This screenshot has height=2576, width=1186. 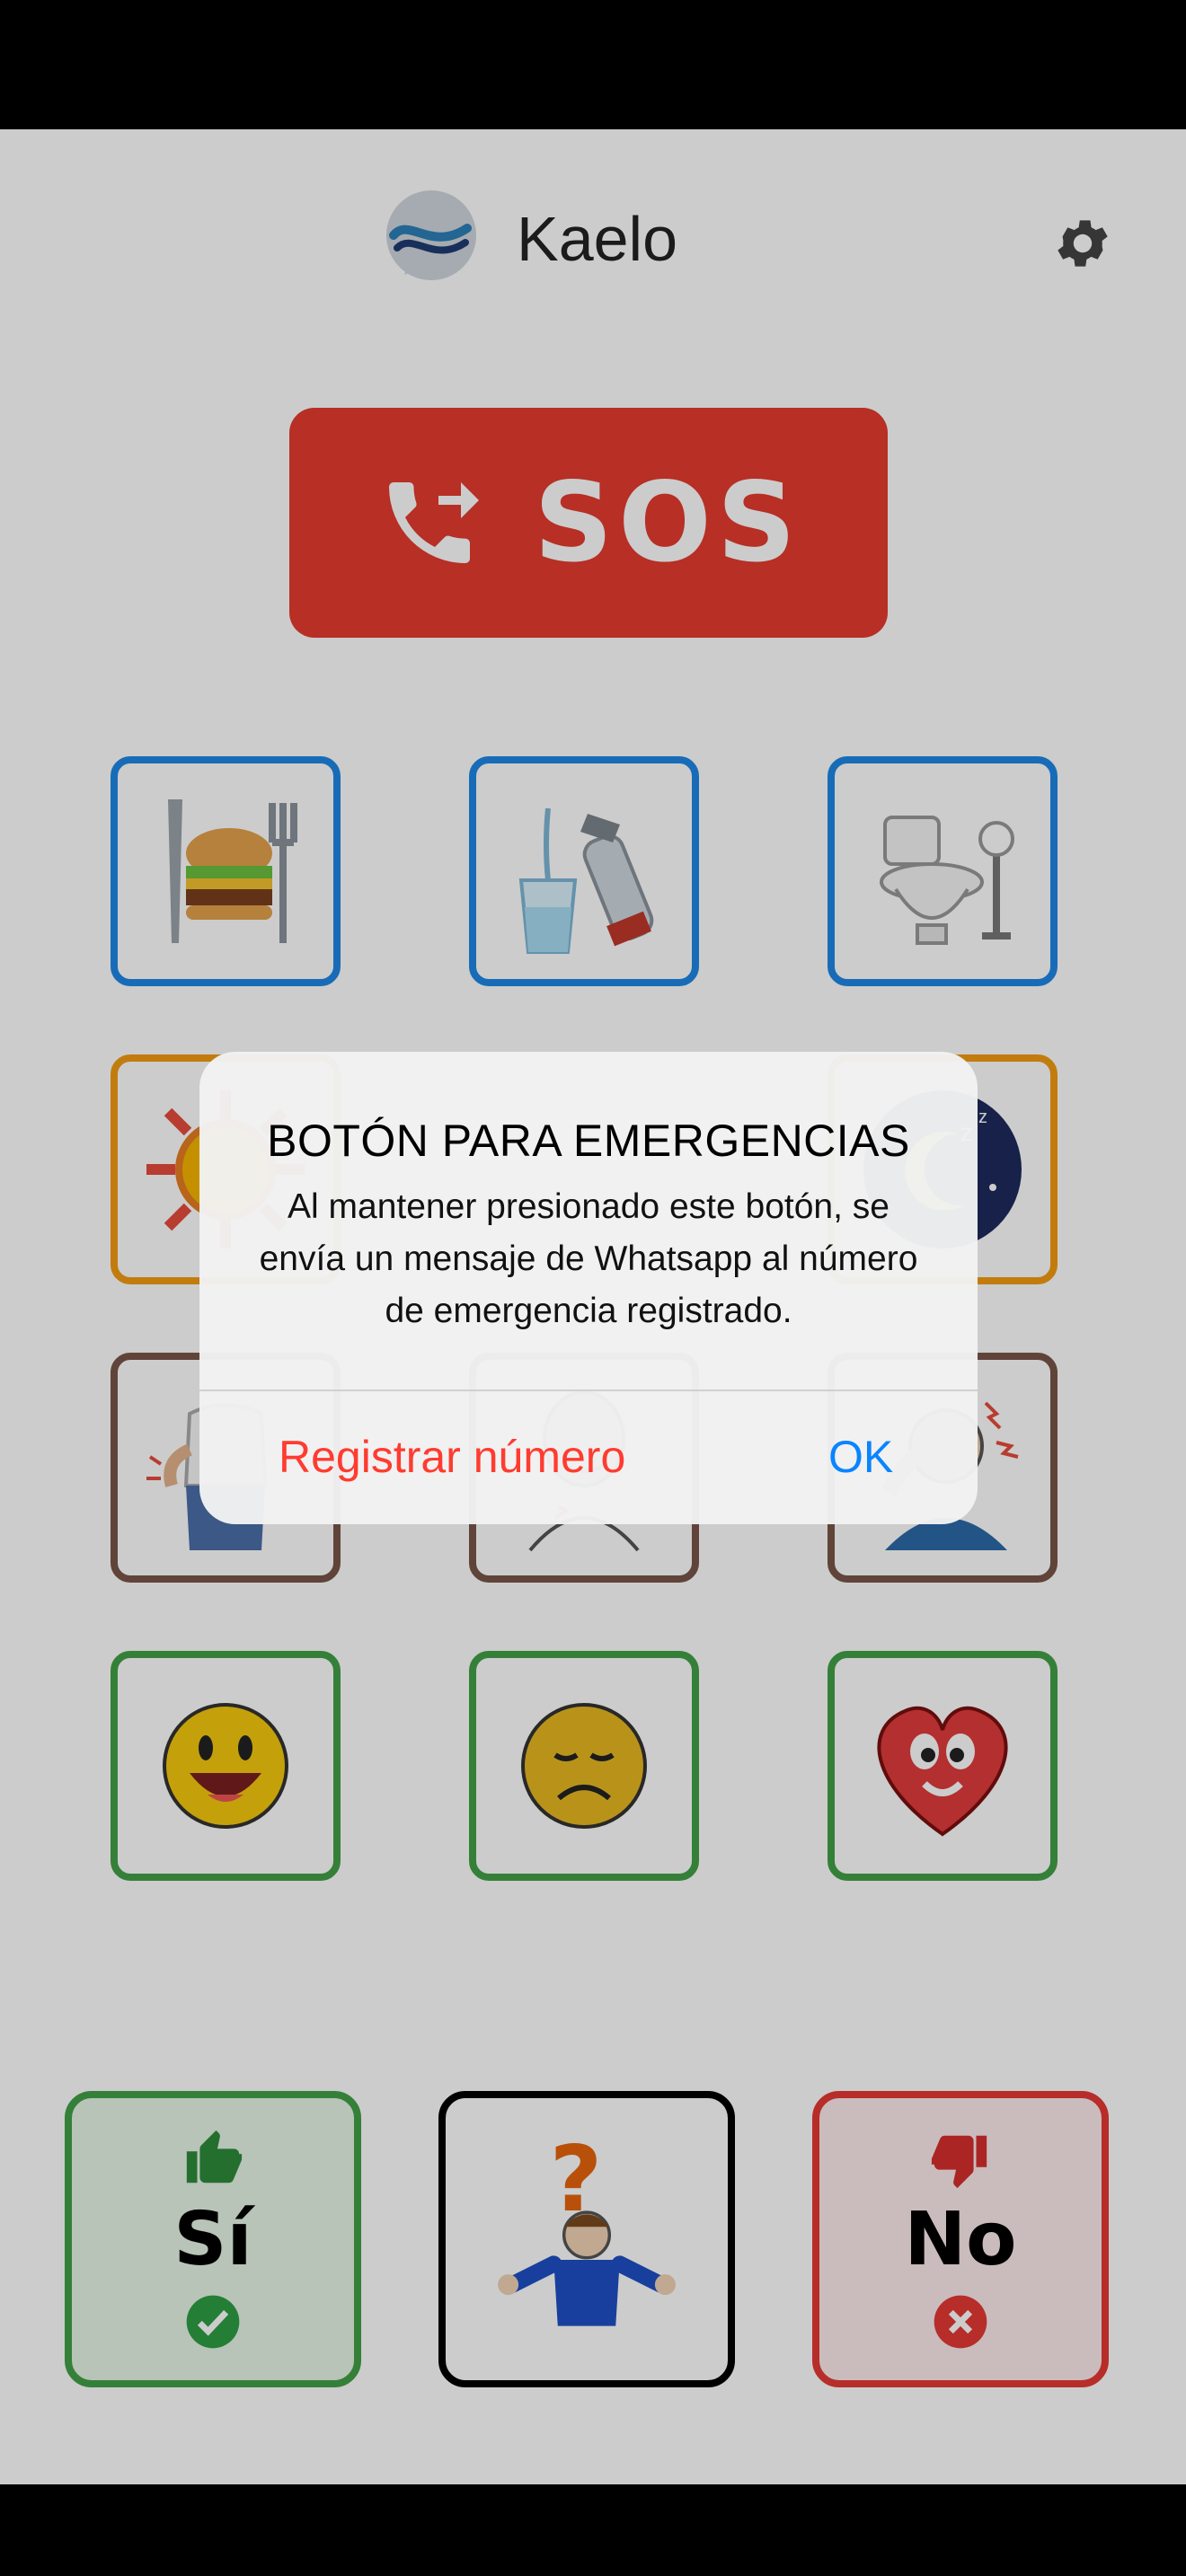 I want to click on ok-button: OK, so click(x=860, y=1456).